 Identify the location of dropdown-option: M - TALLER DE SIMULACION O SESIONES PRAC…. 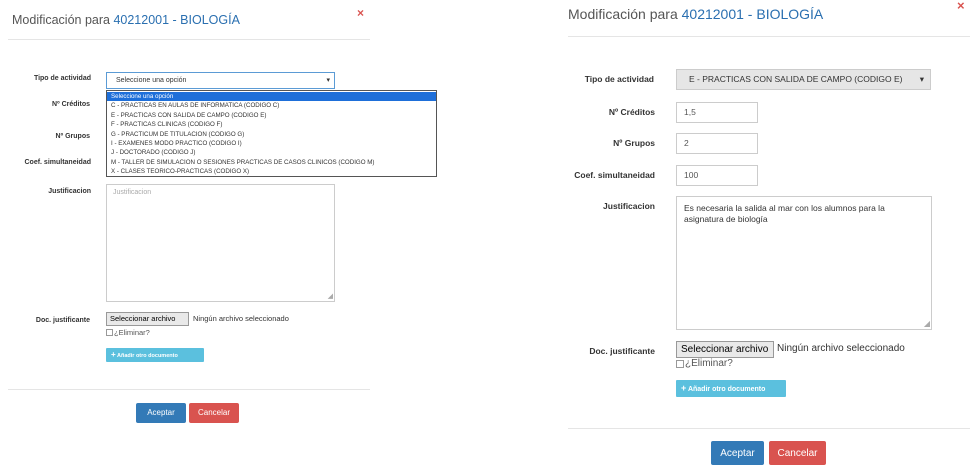
(271, 162).